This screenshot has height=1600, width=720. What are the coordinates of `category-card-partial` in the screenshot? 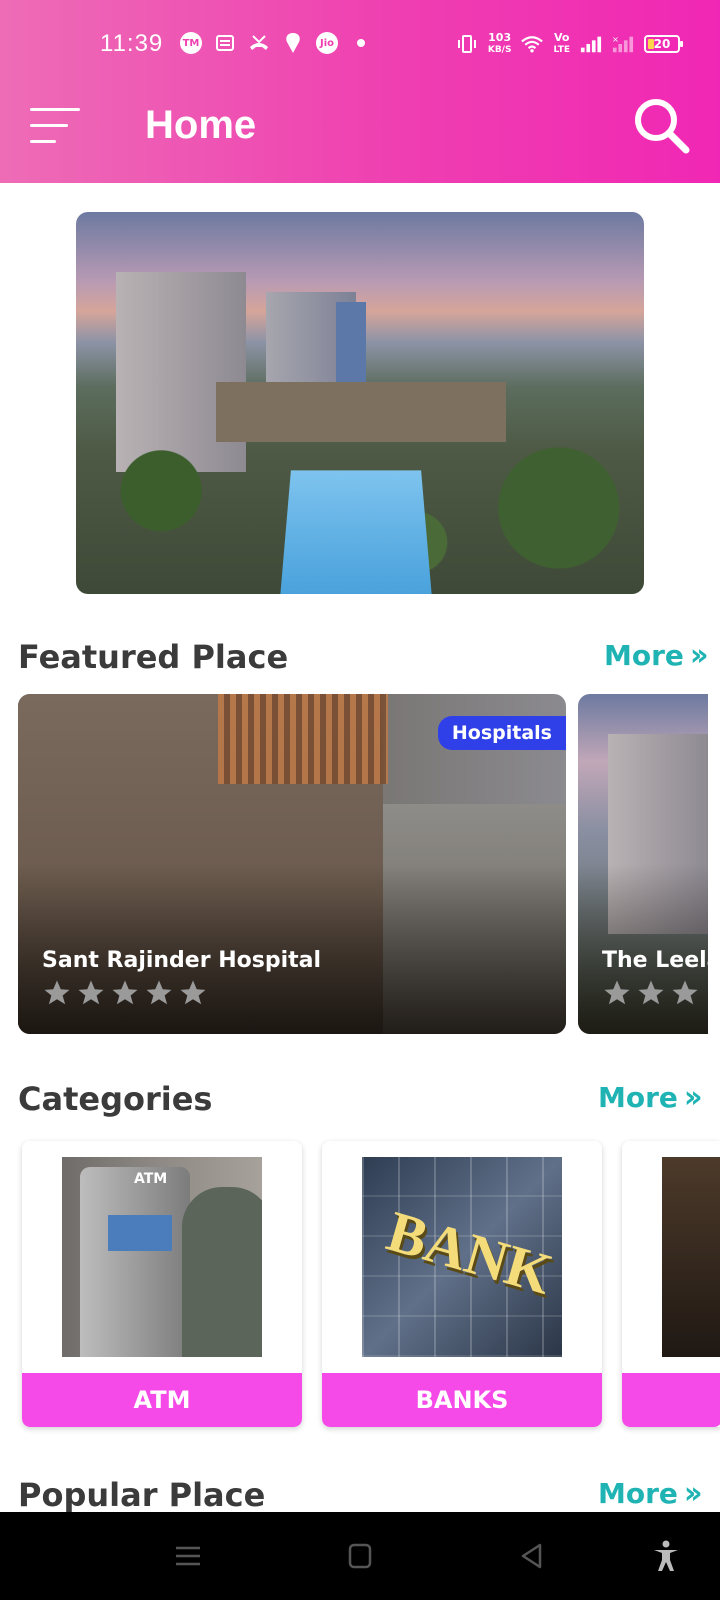 It's located at (671, 1284).